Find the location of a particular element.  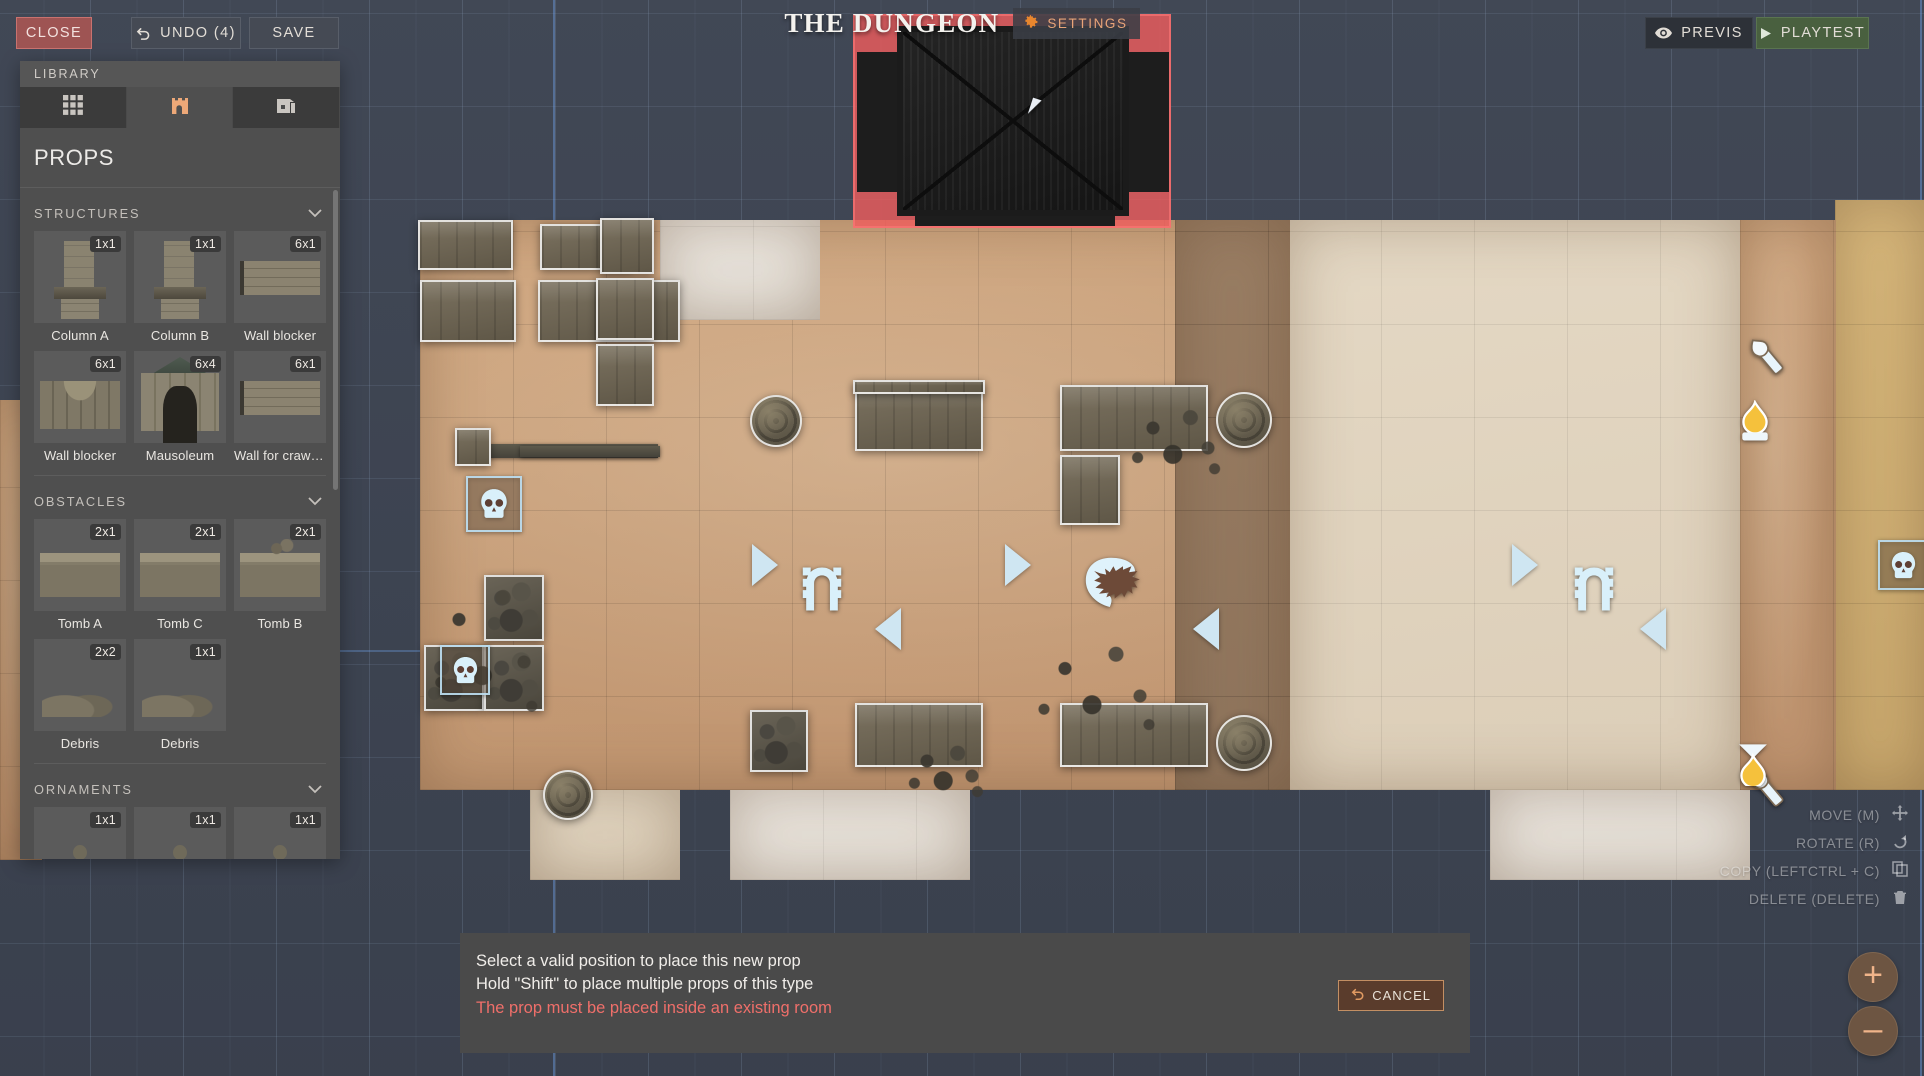

library-panel: LIBRARY PROPS STRUCTURES 1x1 Column A 1x1 is located at coordinates (180, 460).